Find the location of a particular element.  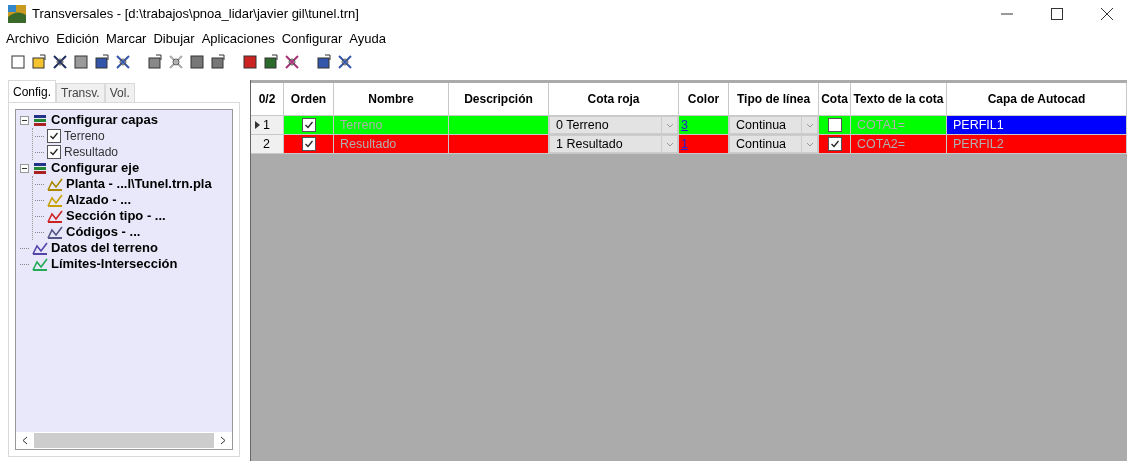

current-row-icon is located at coordinates (257, 125).